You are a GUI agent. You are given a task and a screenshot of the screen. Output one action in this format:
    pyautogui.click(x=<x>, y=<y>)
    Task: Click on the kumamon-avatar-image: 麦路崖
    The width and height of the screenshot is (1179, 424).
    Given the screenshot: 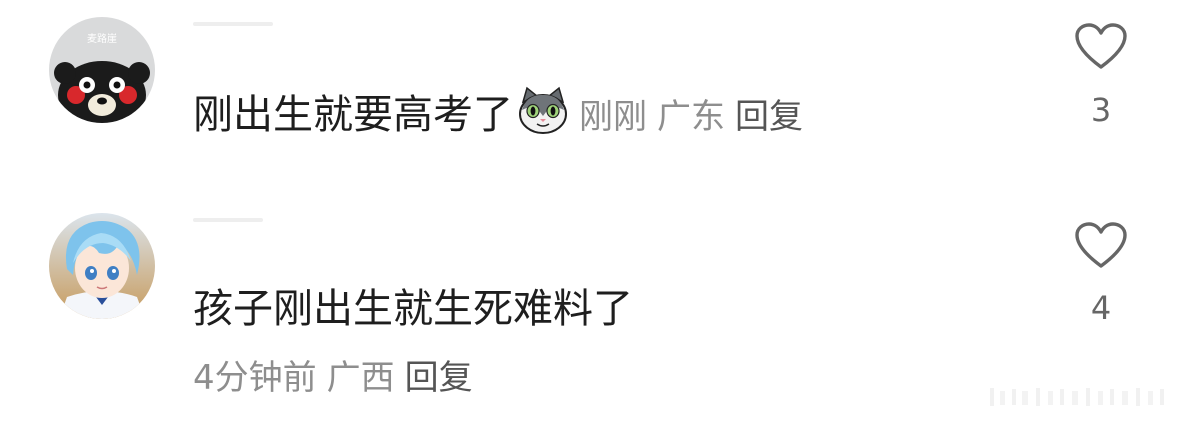 What is the action you would take?
    pyautogui.click(x=102, y=70)
    